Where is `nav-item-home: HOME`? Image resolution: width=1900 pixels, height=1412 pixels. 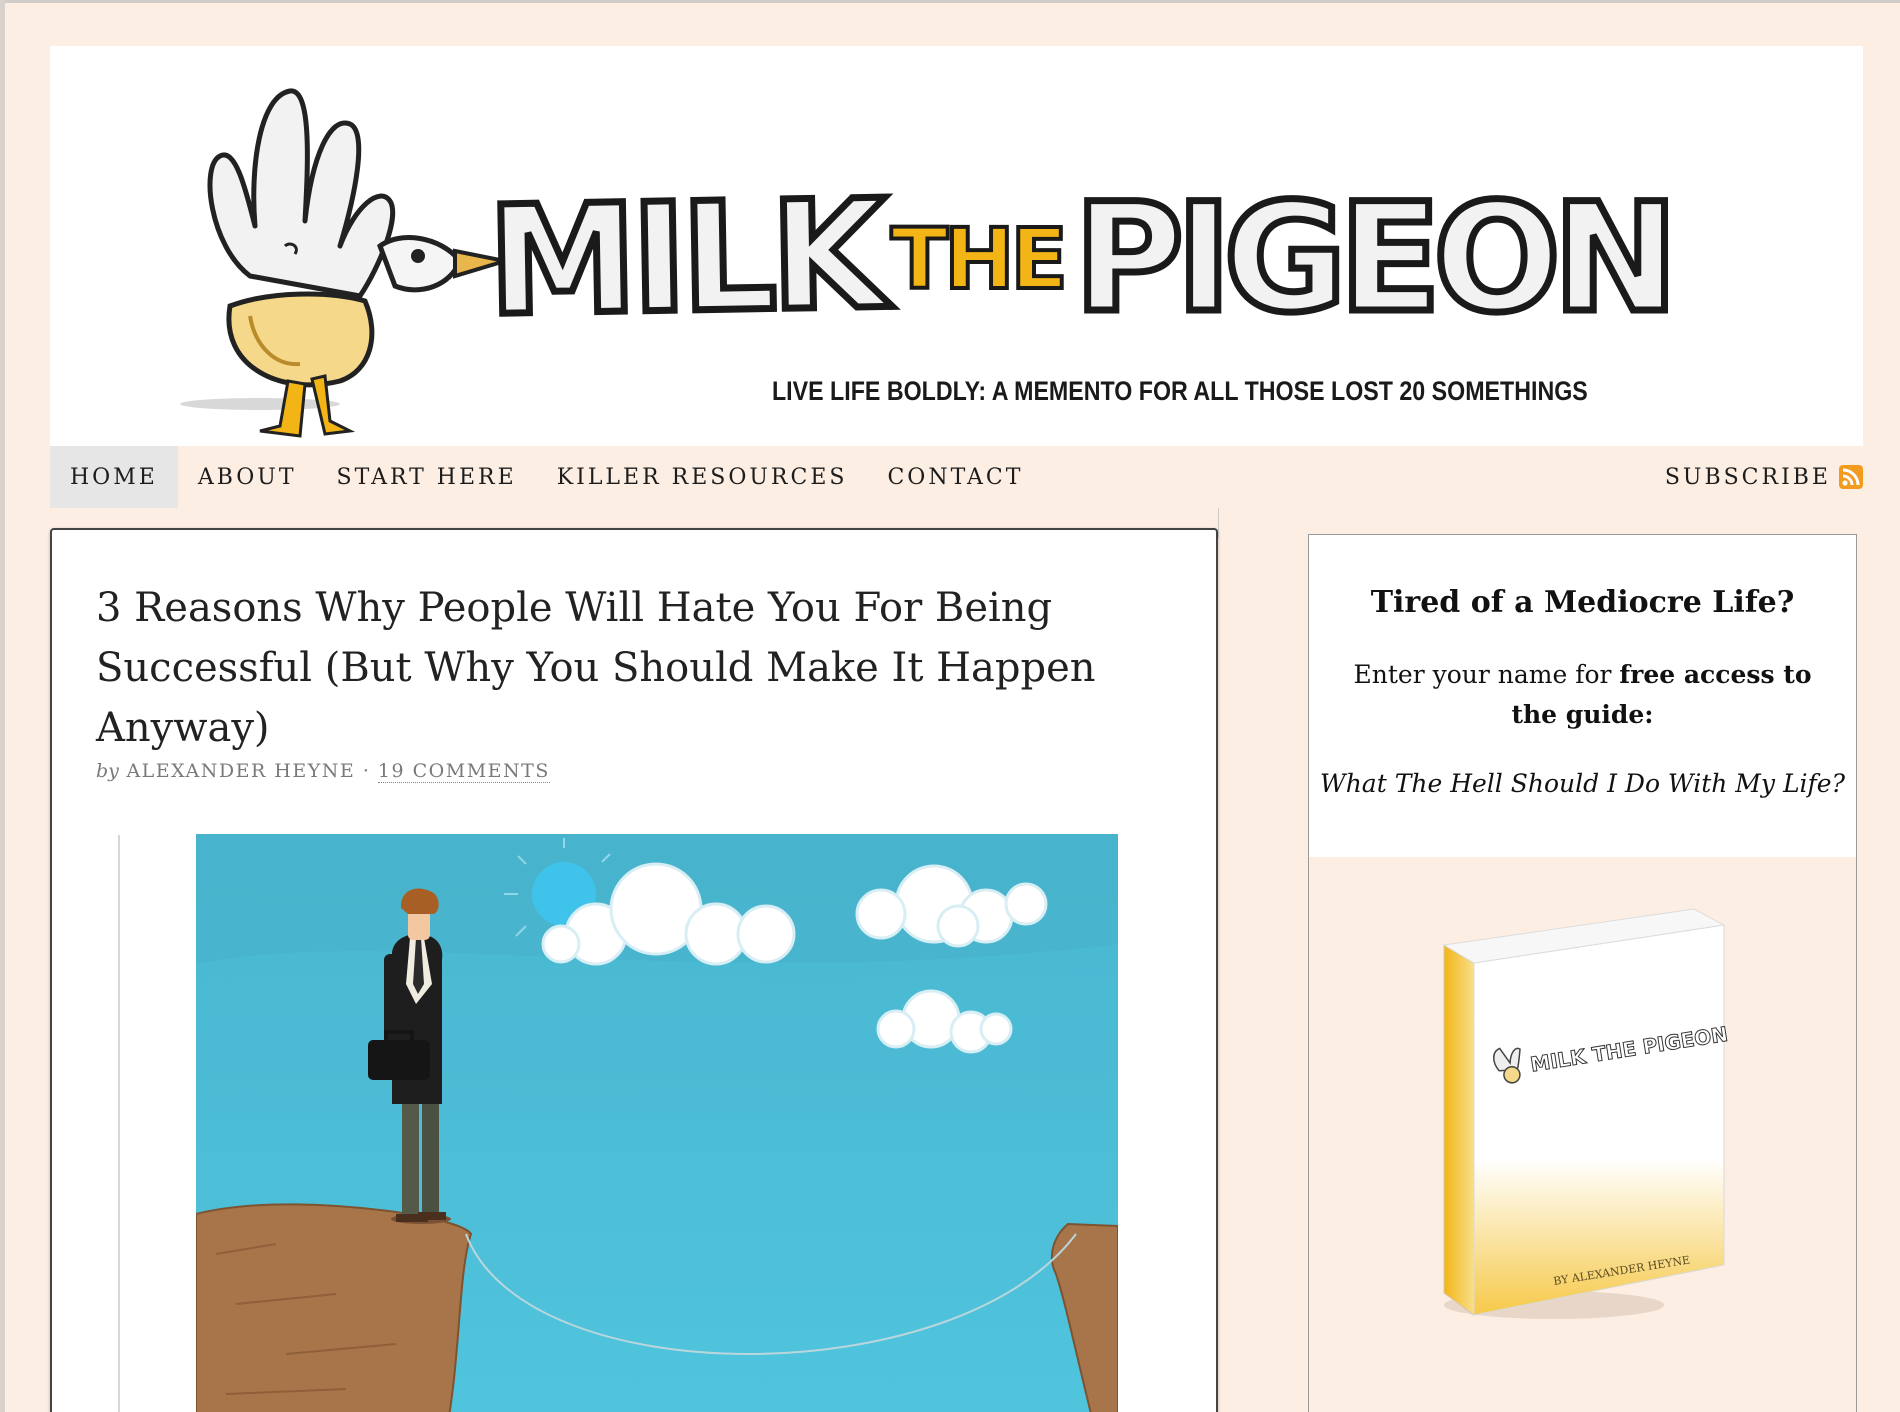 nav-item-home: HOME is located at coordinates (114, 477).